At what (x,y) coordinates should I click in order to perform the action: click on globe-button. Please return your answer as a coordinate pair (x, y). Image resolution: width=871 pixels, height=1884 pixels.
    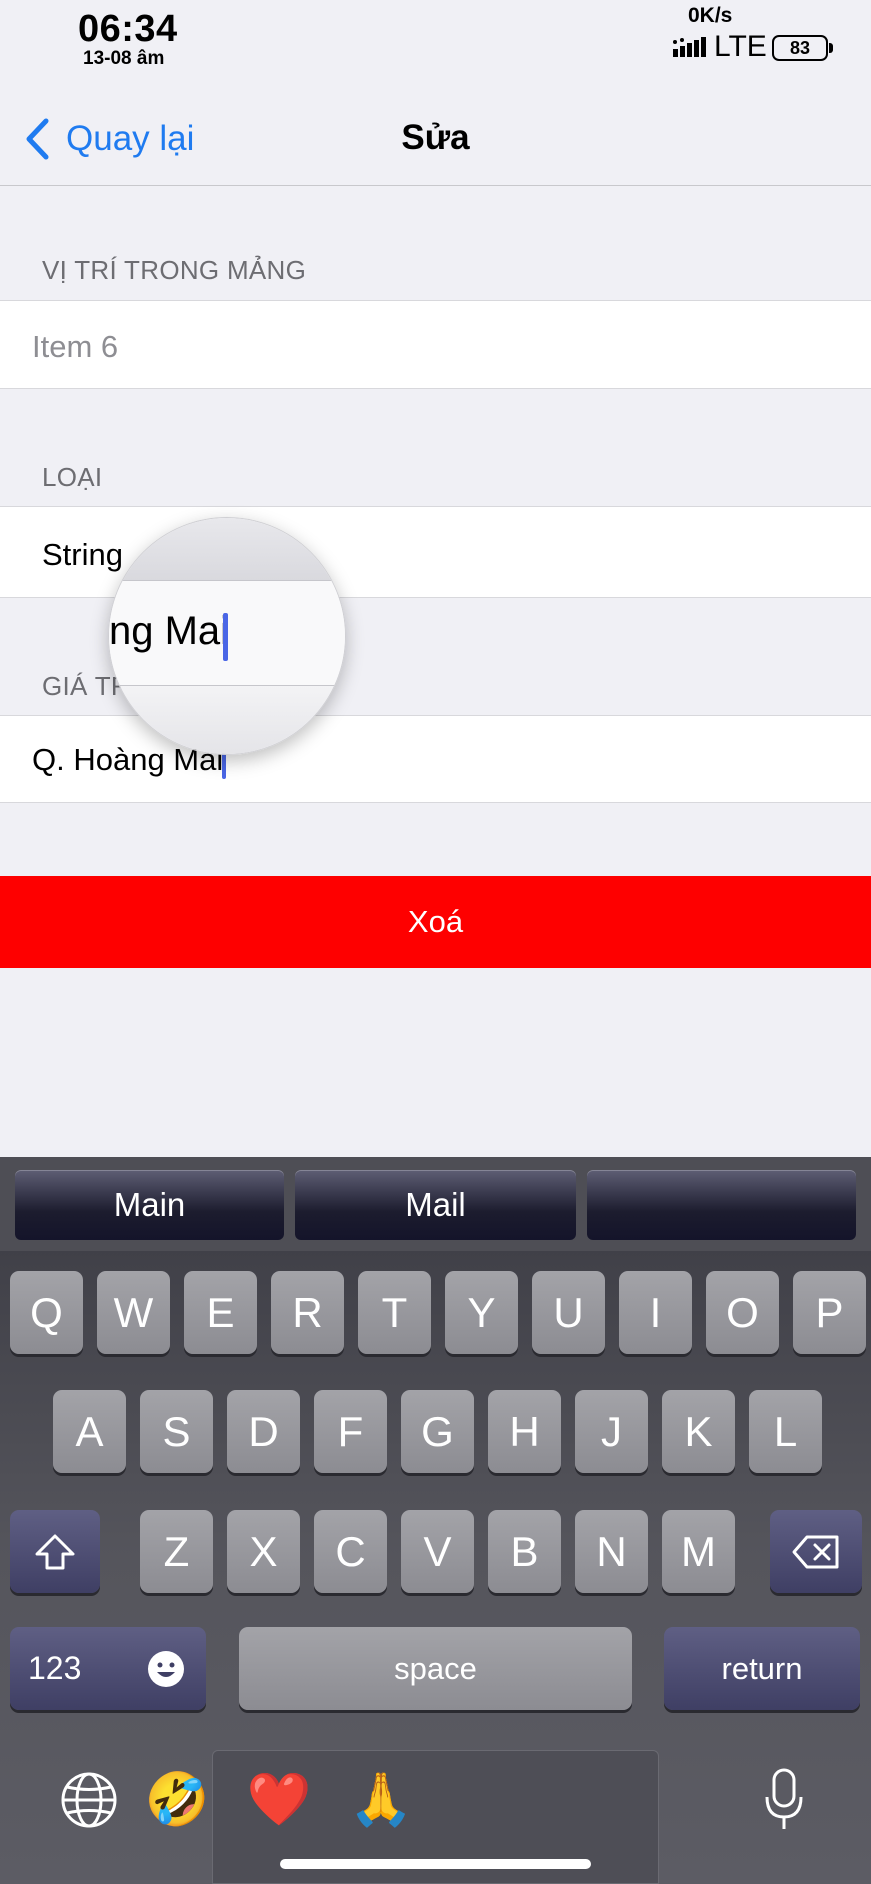
    Looking at the image, I should click on (89, 1800).